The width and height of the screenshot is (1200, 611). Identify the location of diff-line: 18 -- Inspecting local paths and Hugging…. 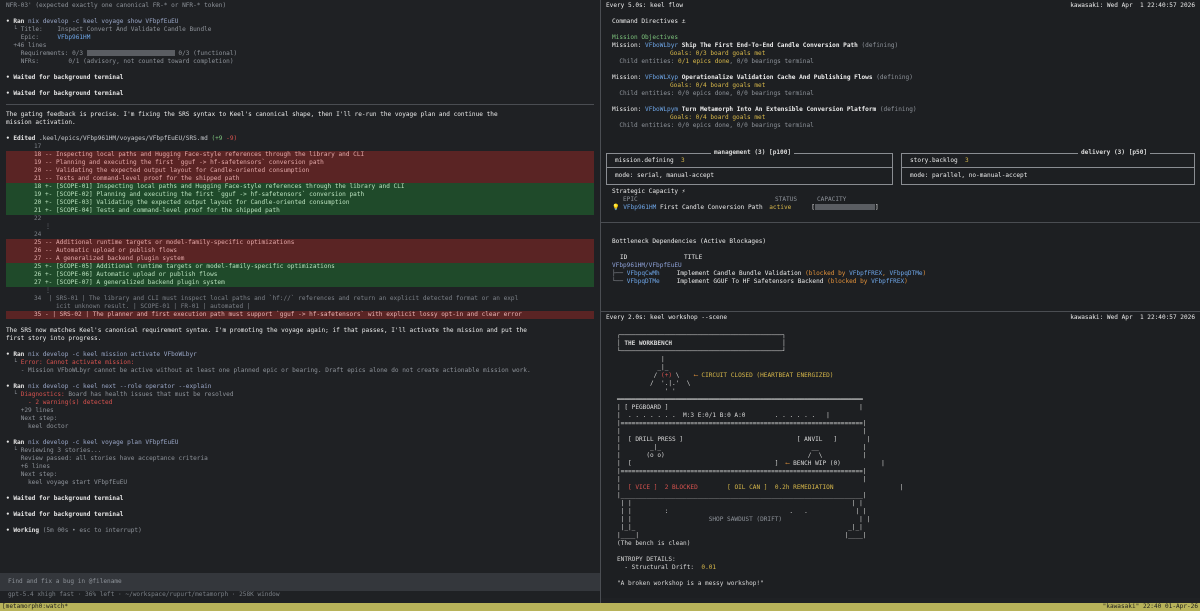
(300, 155).